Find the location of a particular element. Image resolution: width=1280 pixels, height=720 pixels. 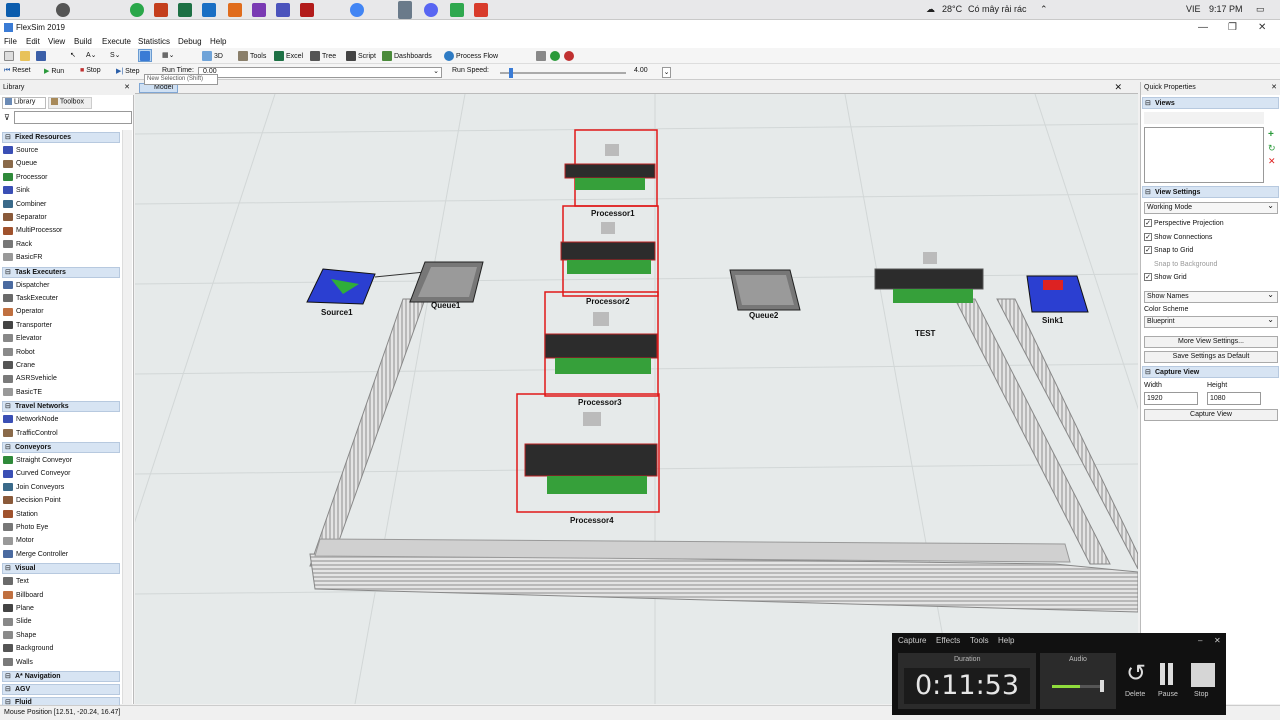

capture-menu-tools: Tools is located at coordinates (979, 640).